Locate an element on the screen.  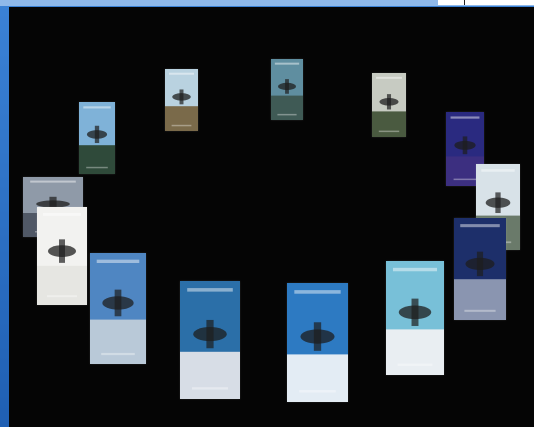
tower-poster-icon is located at coordinates (415, 318).